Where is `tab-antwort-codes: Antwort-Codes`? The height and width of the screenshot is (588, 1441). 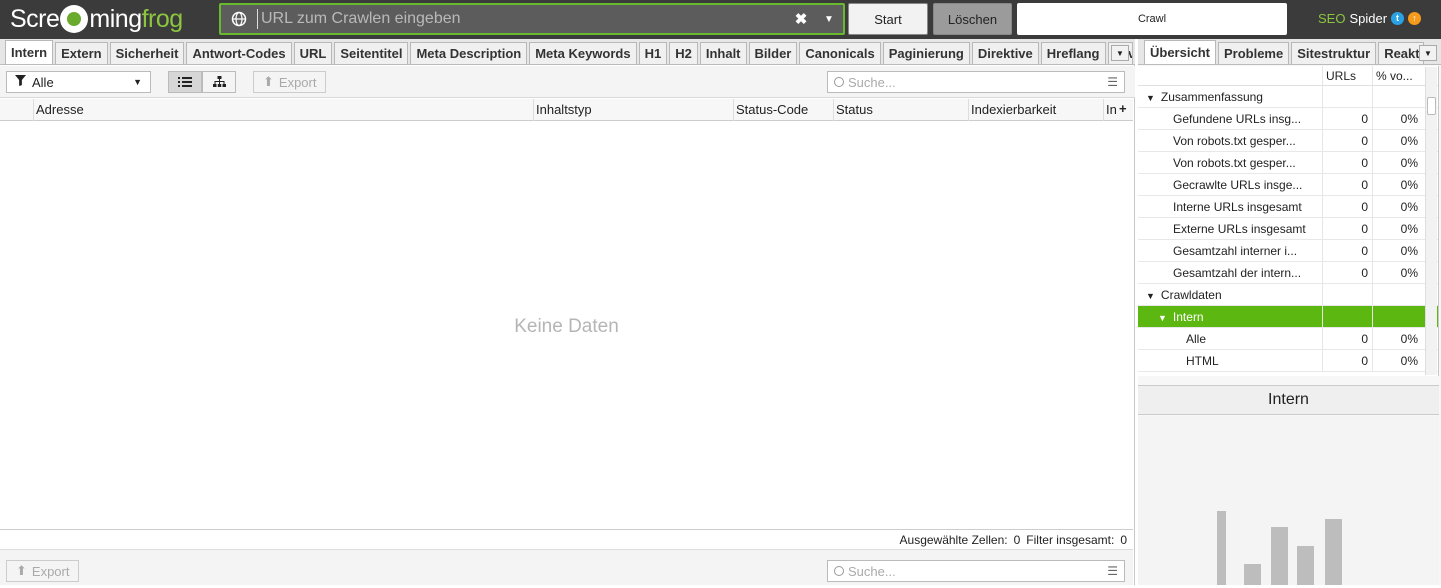
tab-antwort-codes: Antwort-Codes is located at coordinates (239, 53).